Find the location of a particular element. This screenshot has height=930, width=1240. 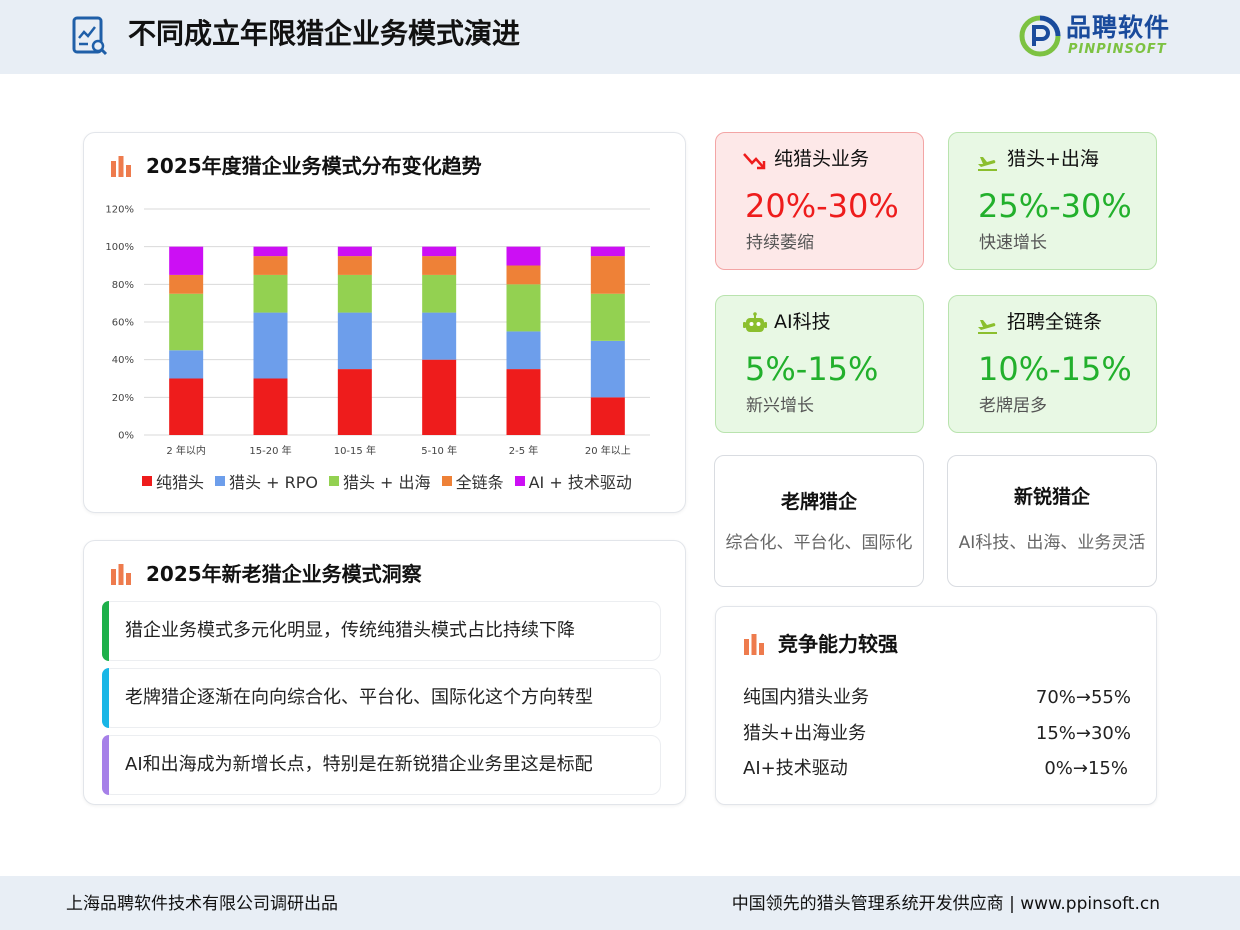

stat-card-full-chain: 招聘全链条 10%-15% 老牌居多 is located at coordinates (1052, 364).